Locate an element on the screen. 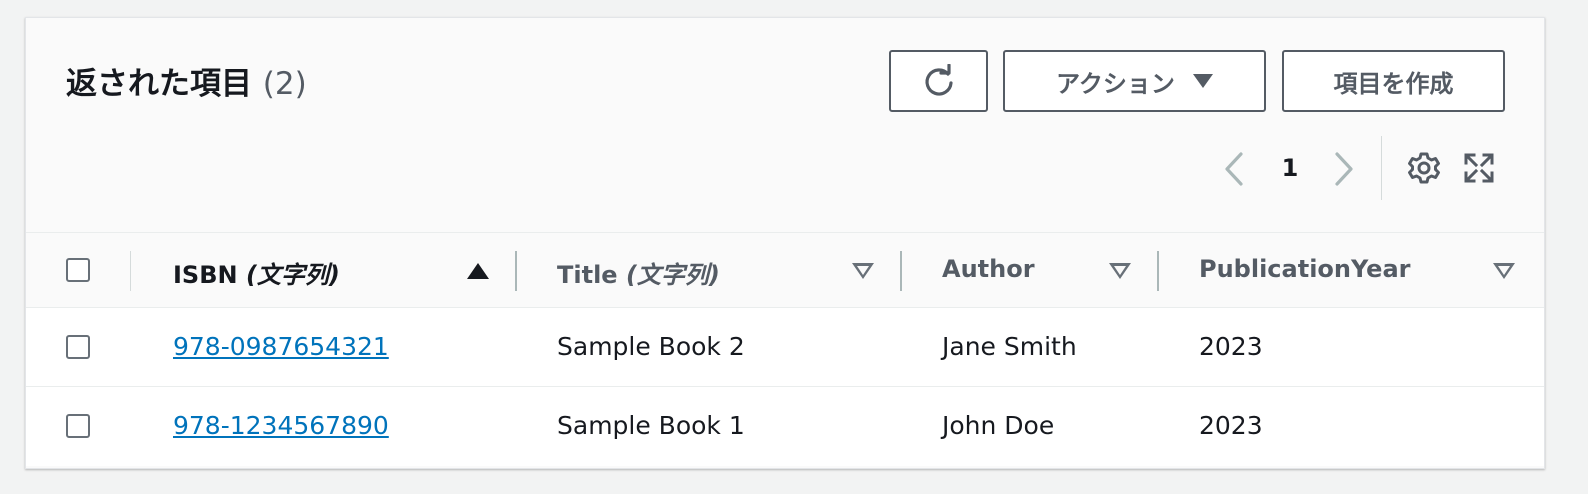 The image size is (1588, 494). caret-down-icon is located at coordinates (1202, 81).